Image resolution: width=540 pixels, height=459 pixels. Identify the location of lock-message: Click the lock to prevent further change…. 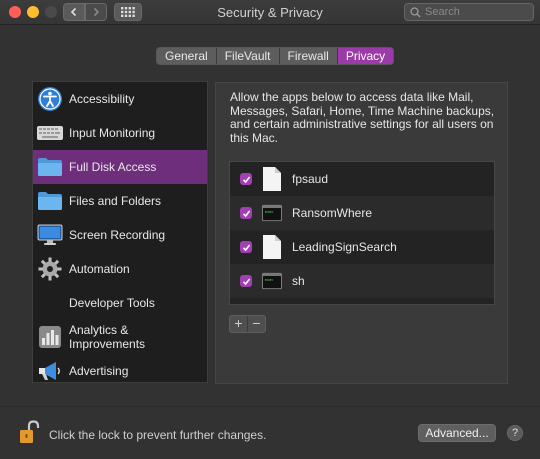
(158, 435).